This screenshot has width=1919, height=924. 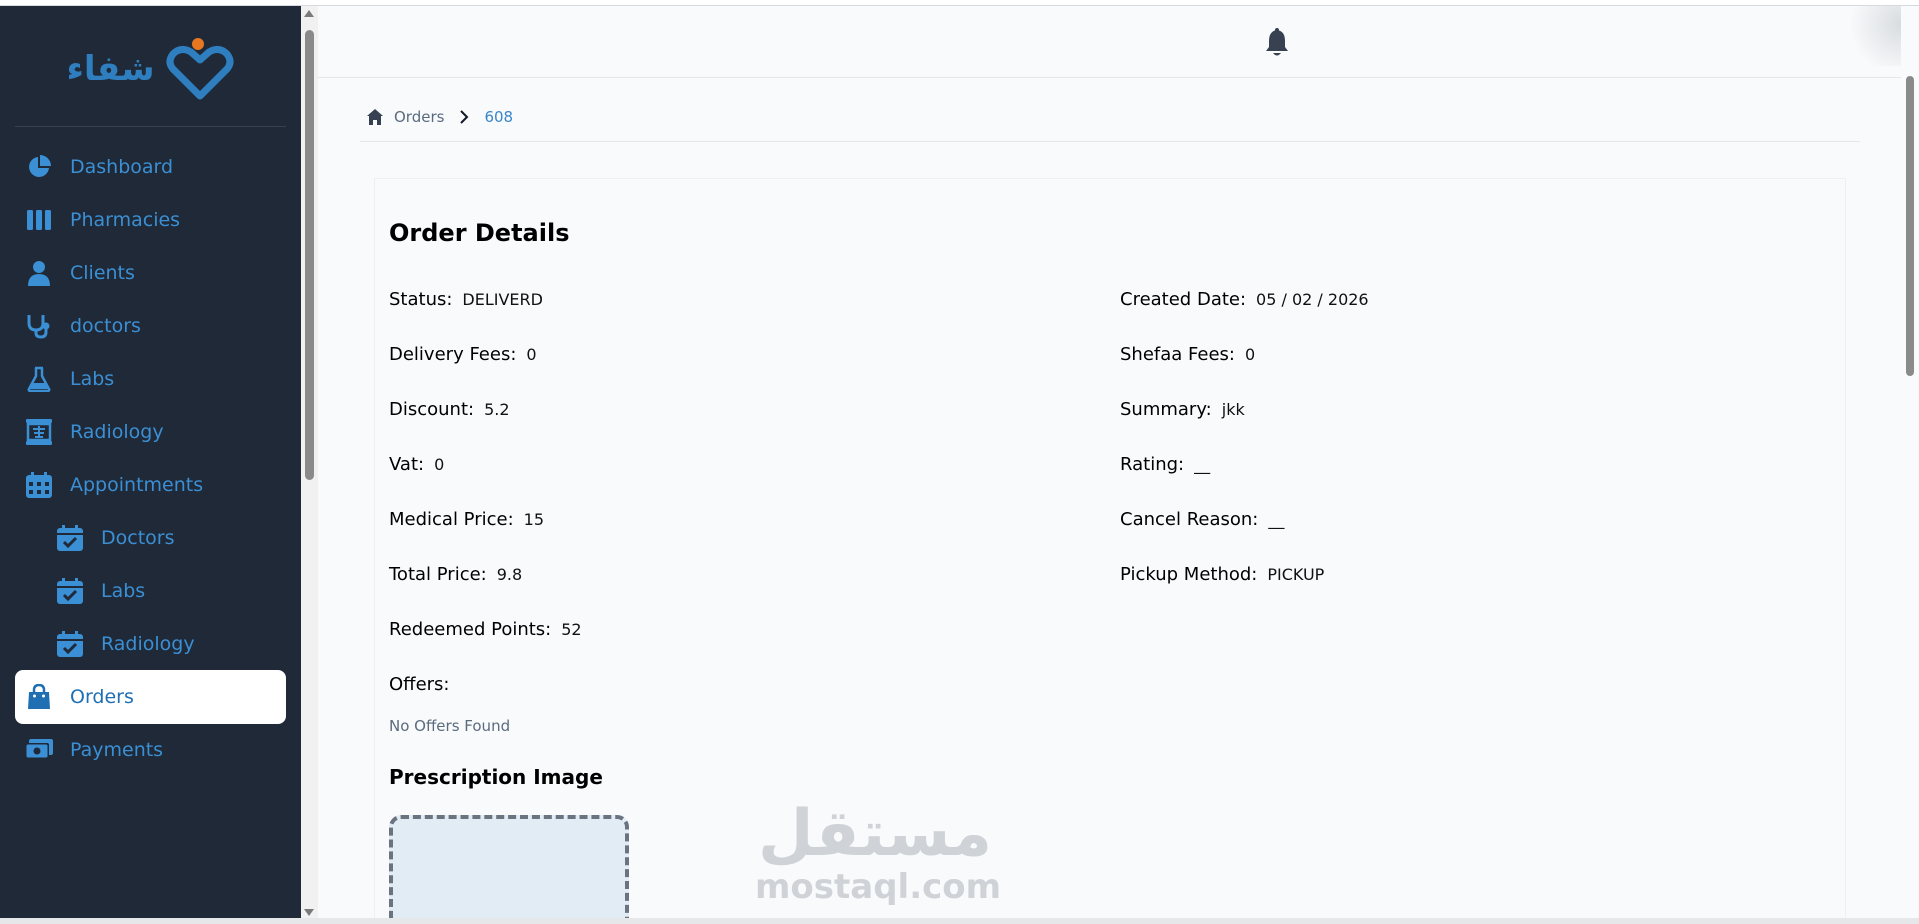 I want to click on order-details-title: Order Details, so click(x=479, y=233).